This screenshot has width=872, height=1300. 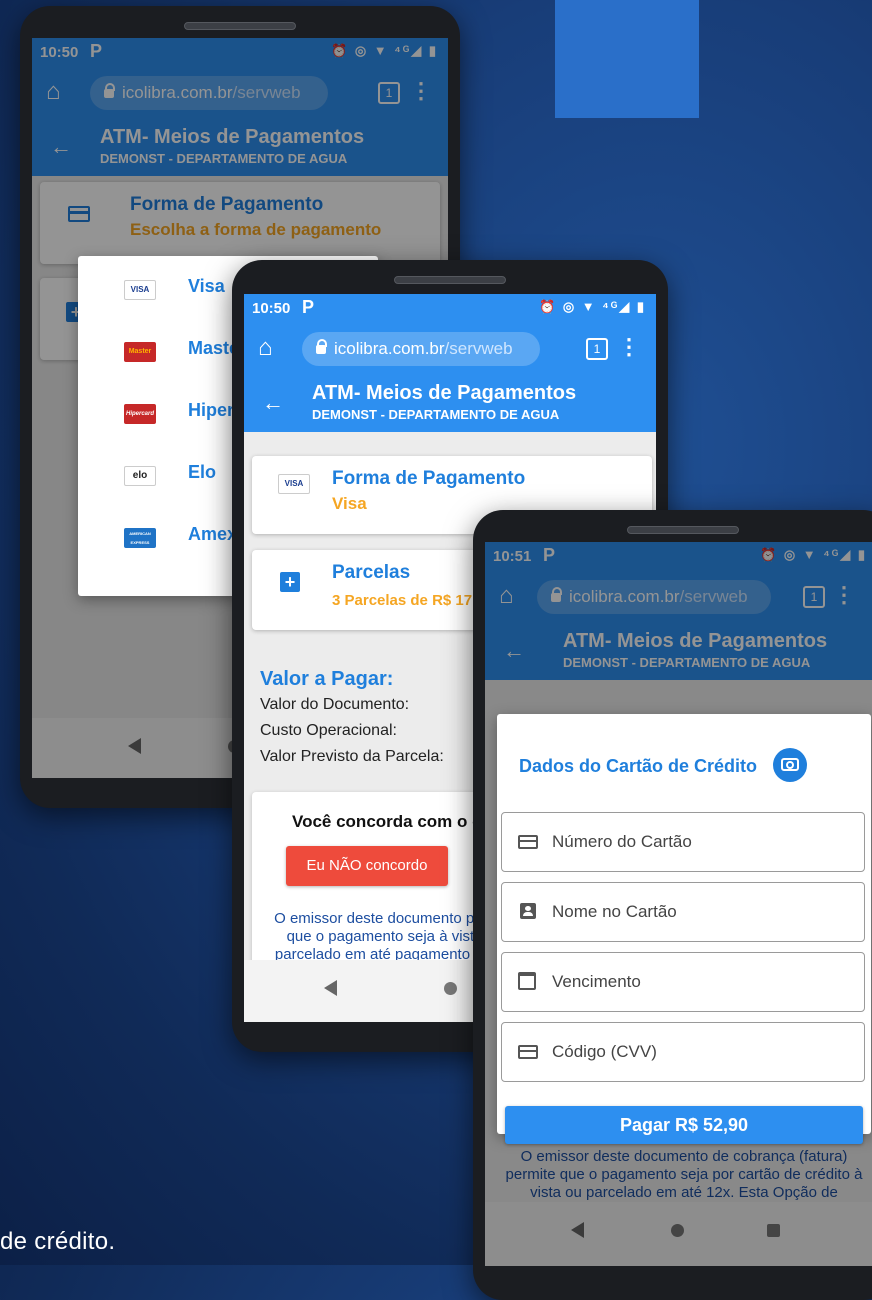 What do you see at coordinates (371, 572) in the screenshot?
I see `parcelas-title: Parcelas` at bounding box center [371, 572].